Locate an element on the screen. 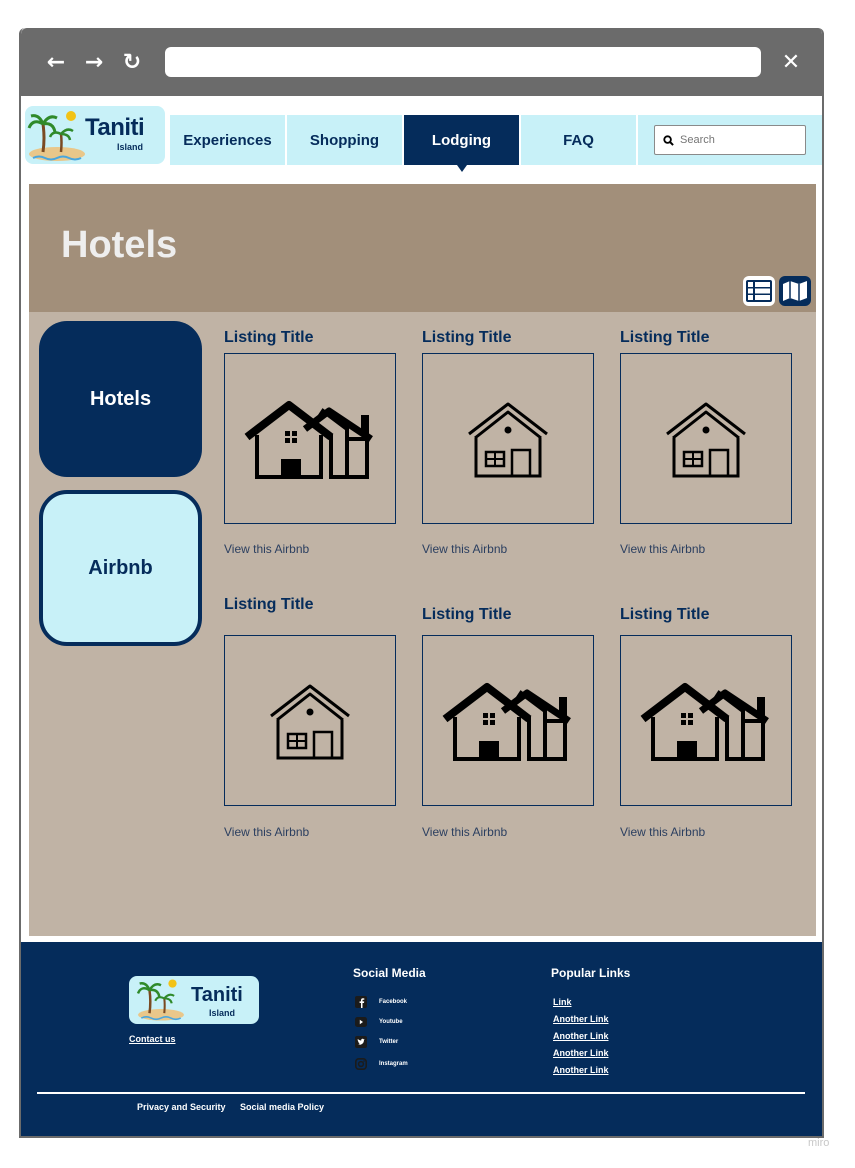  category-hotels-button: Hotels is located at coordinates (120, 399).